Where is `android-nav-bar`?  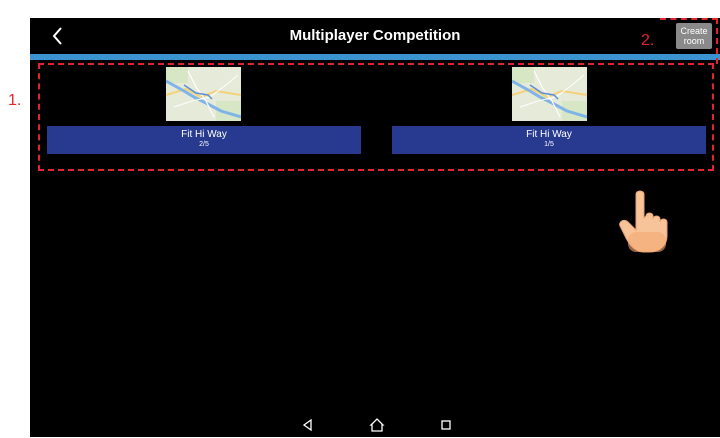
android-nav-bar is located at coordinates (375, 426).